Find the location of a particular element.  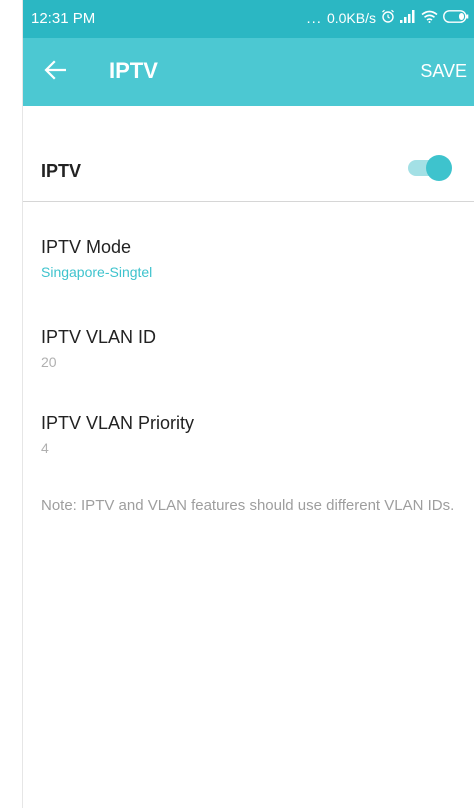

setting-value: 20 is located at coordinates (49, 362).